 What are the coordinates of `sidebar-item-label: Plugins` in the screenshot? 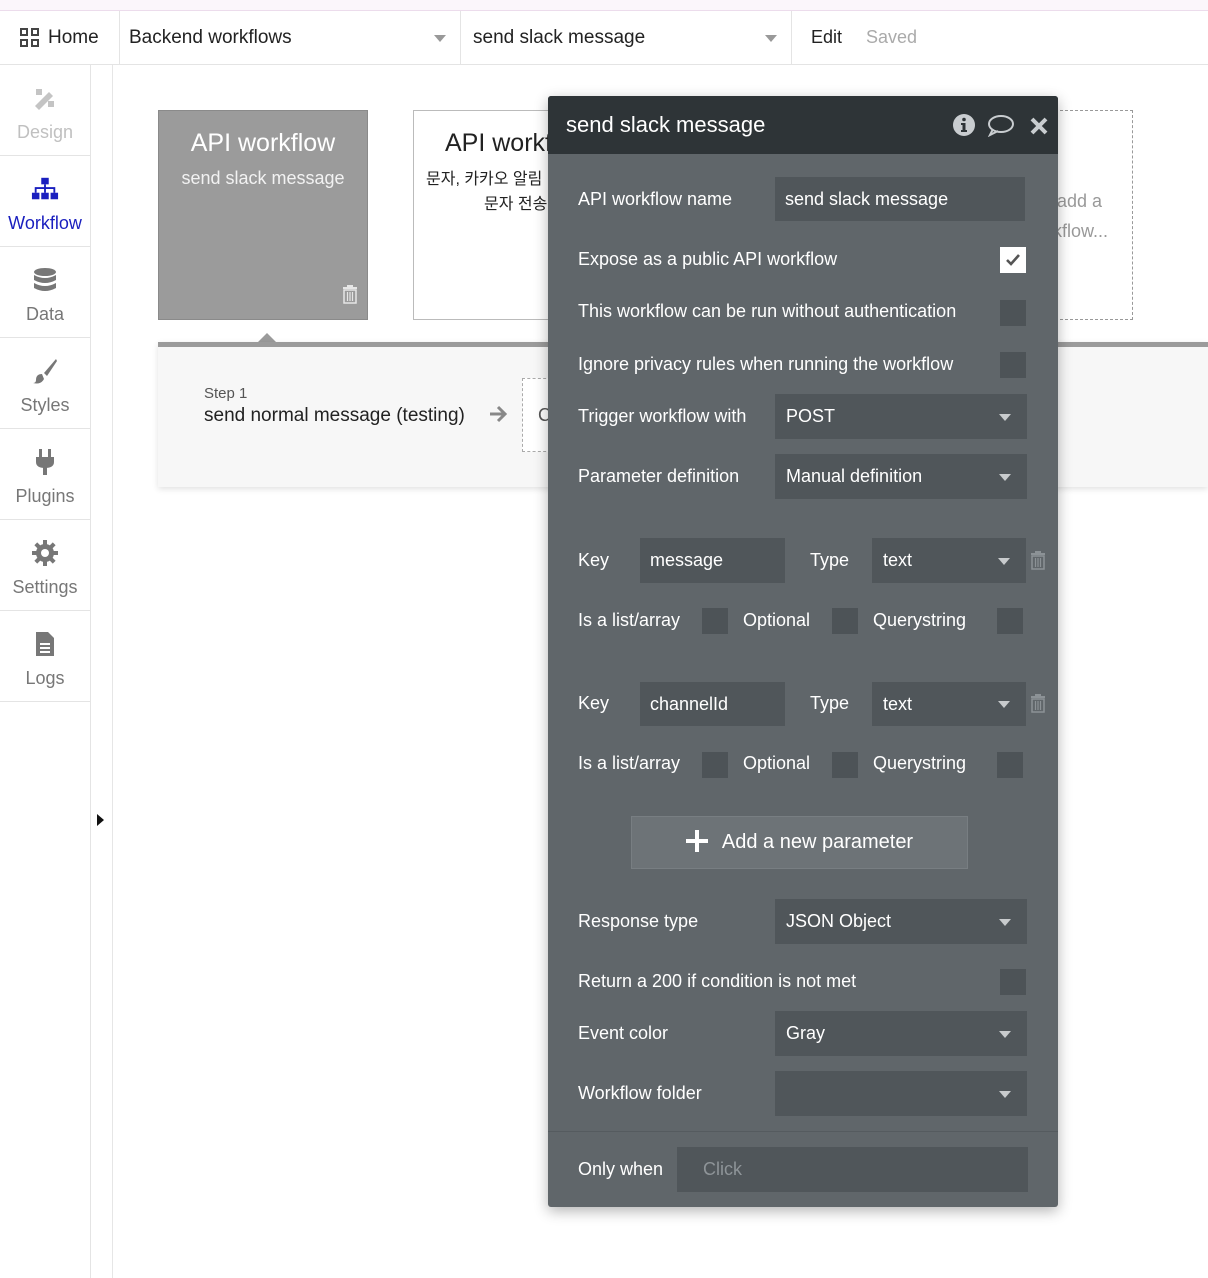 It's located at (45, 496).